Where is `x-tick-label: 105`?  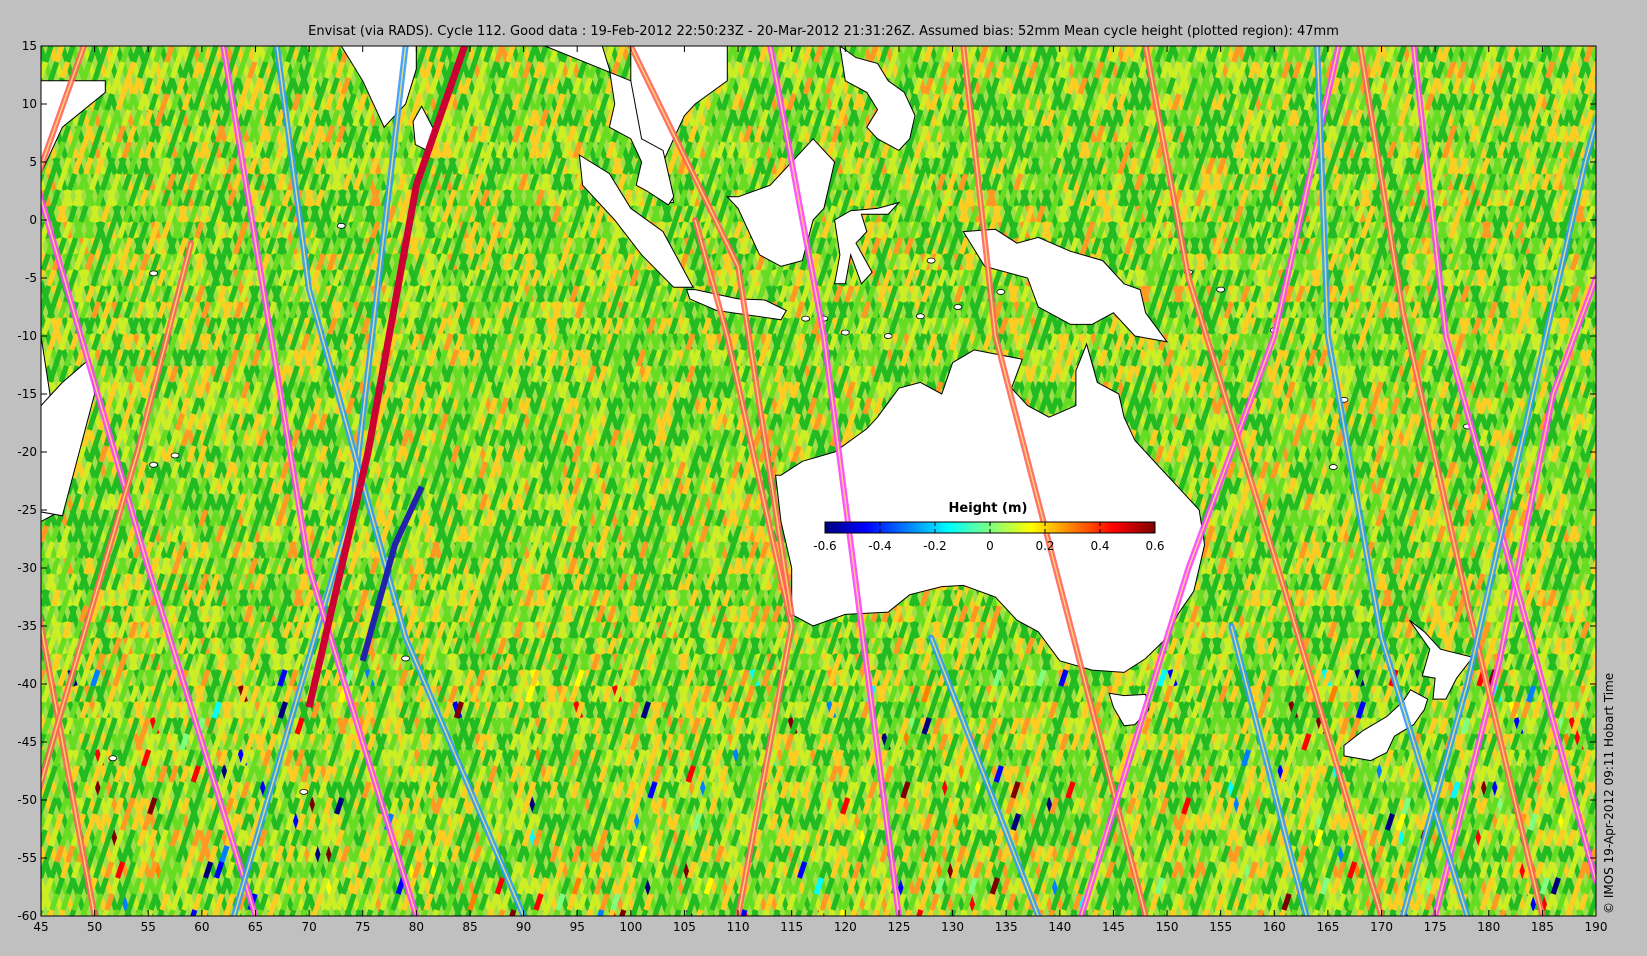 x-tick-label: 105 is located at coordinates (684, 927).